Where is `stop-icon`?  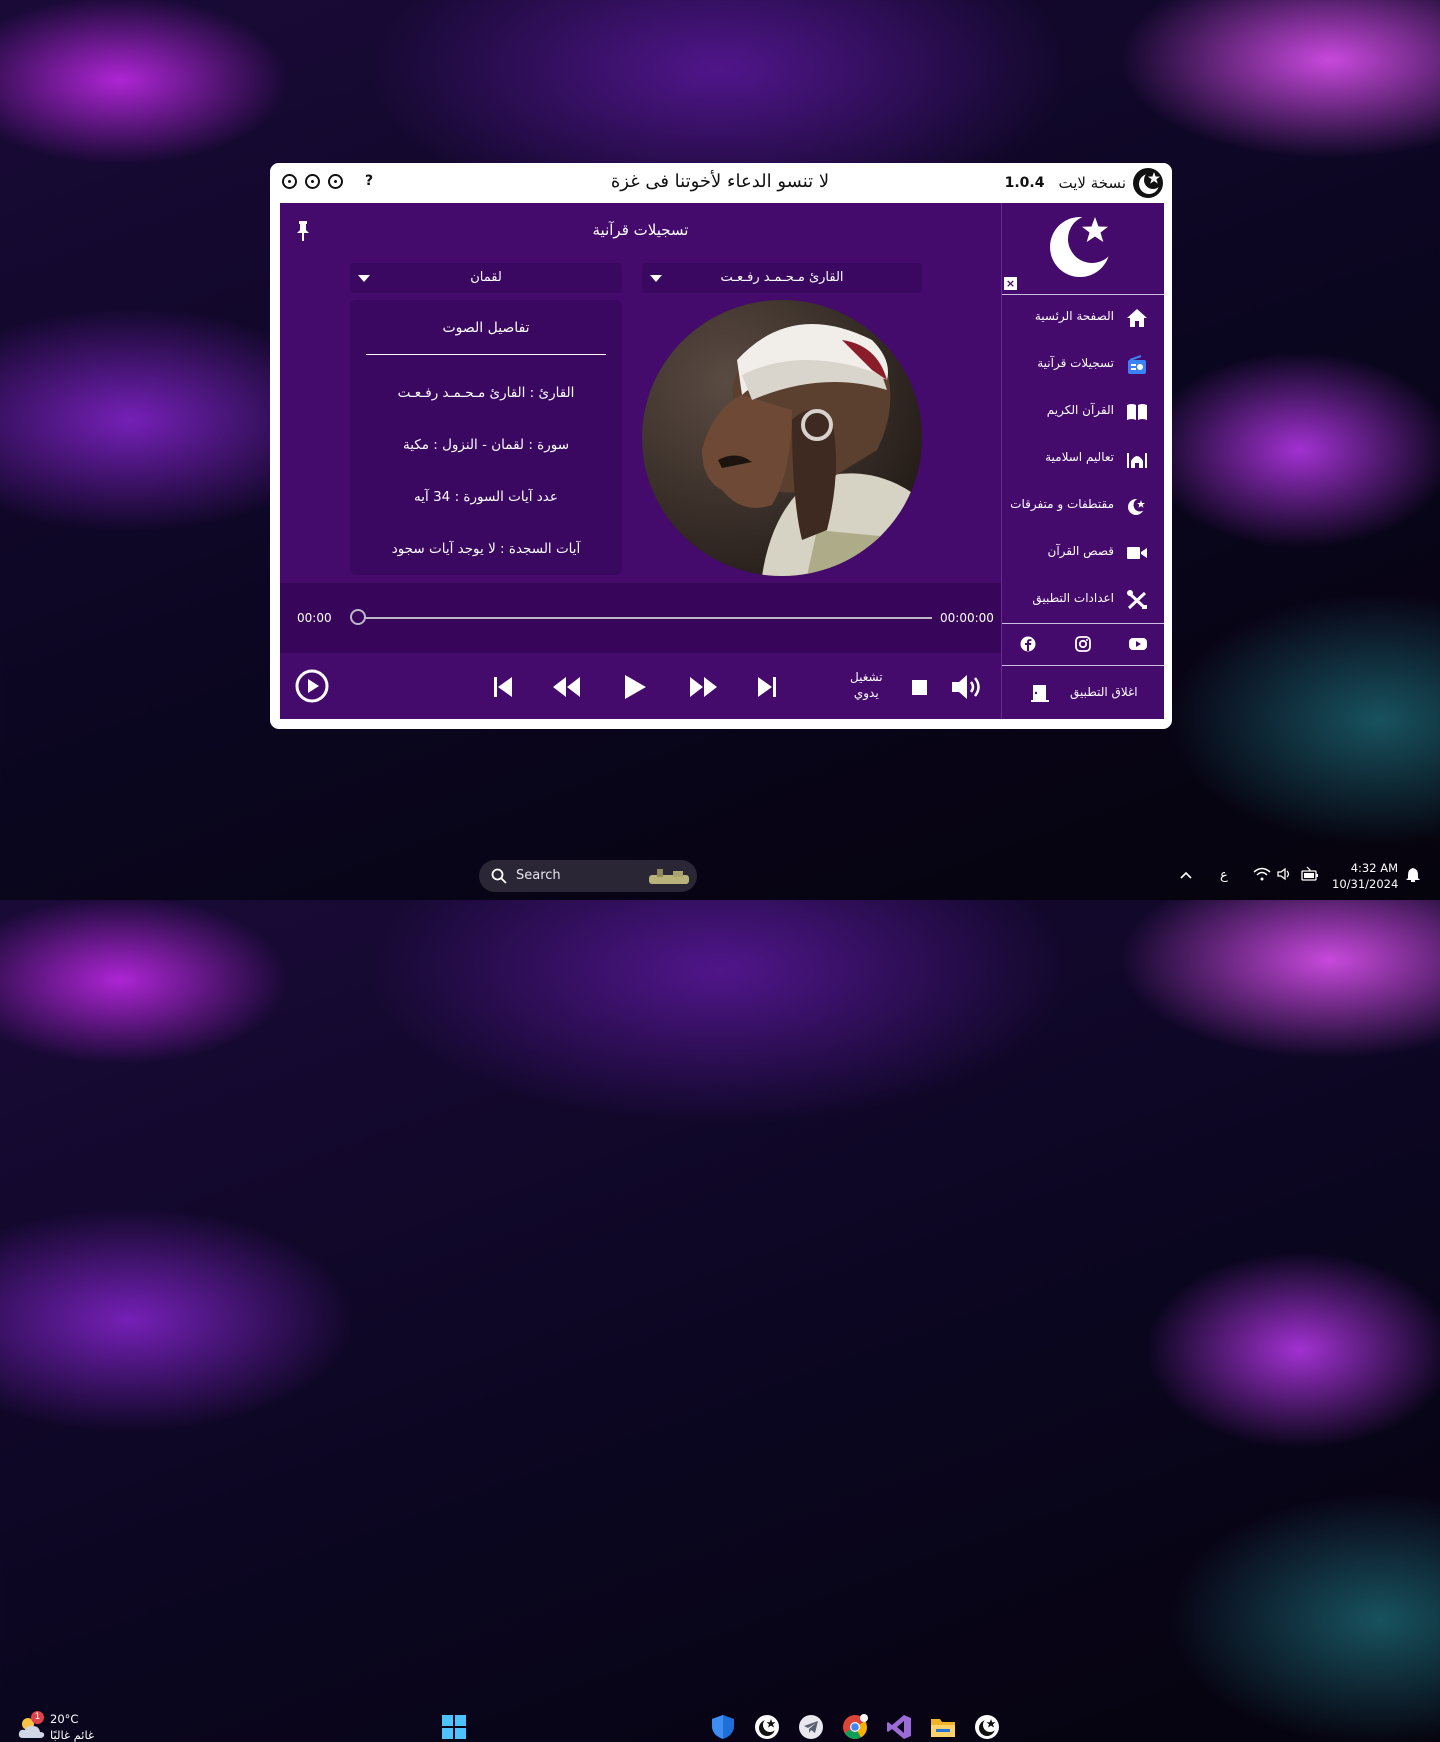 stop-icon is located at coordinates (919, 687).